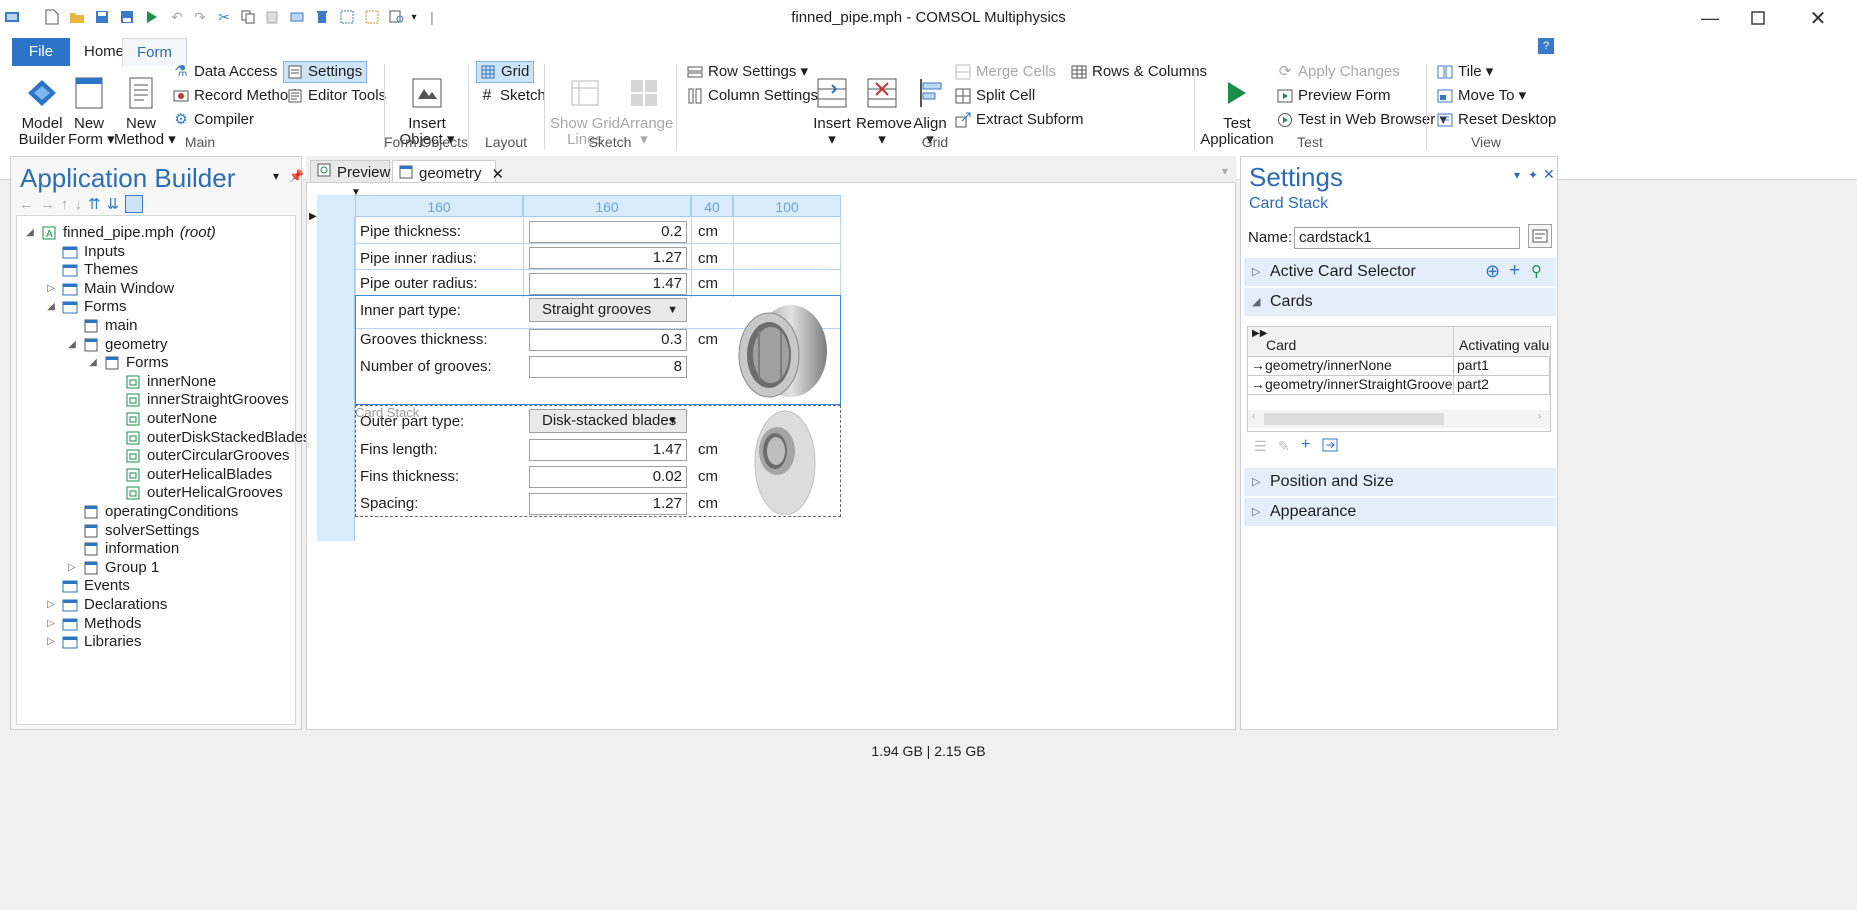 The image size is (1857, 910). I want to click on move-up-icon: ↑, so click(65, 204).